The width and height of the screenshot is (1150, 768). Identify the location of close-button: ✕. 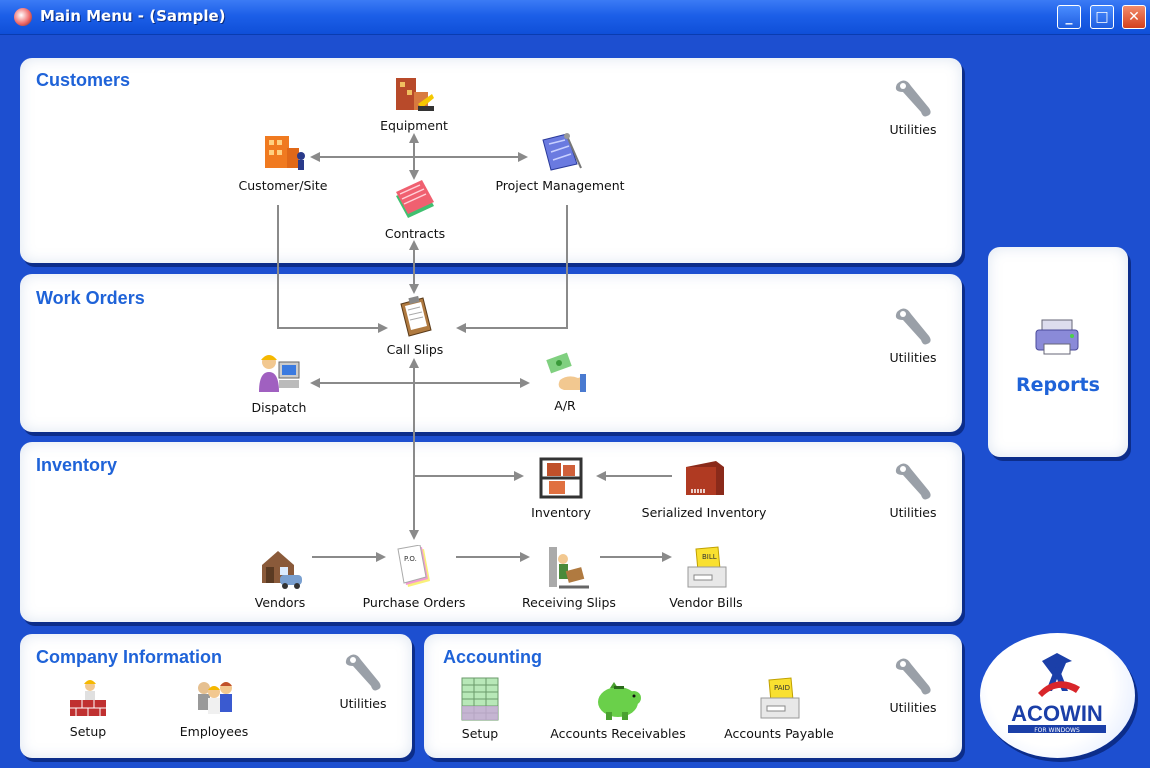
(1134, 17).